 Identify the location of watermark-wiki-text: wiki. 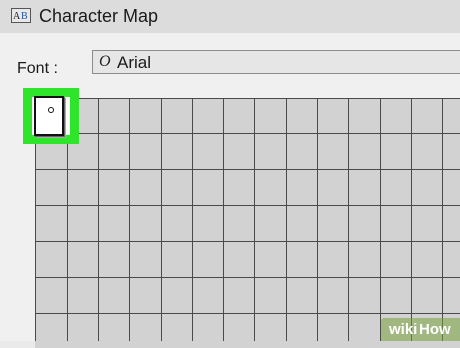
(403, 329).